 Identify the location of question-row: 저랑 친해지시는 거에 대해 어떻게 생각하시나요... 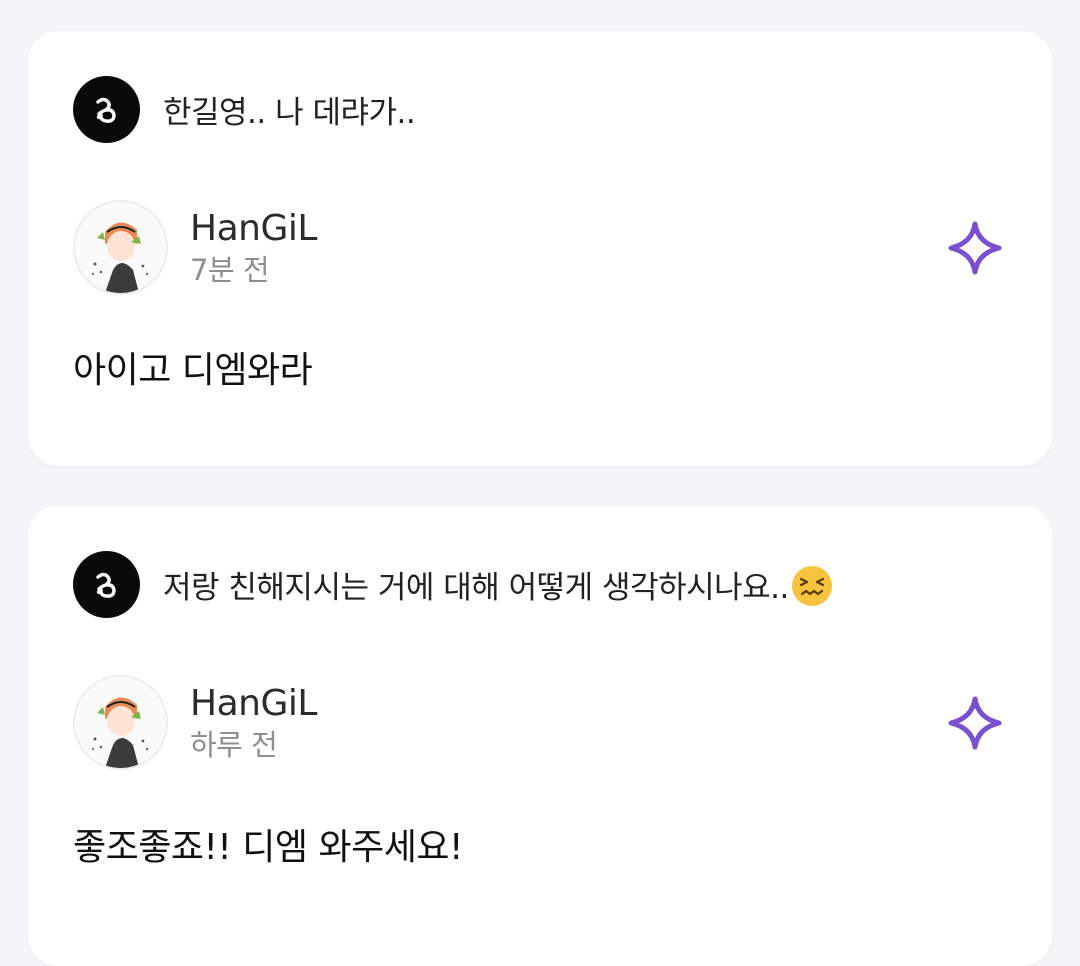
(453, 584).